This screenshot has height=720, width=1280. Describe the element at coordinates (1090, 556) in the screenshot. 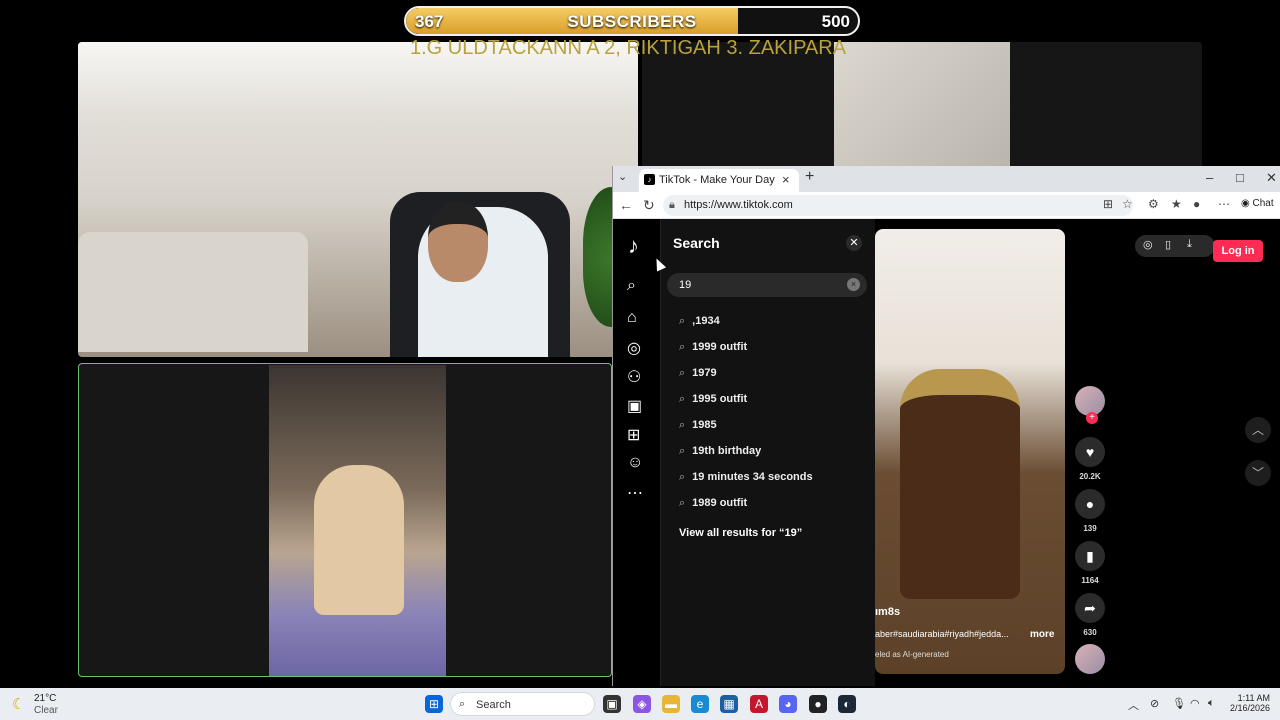

I see `bookmark-icon: ▮` at that location.